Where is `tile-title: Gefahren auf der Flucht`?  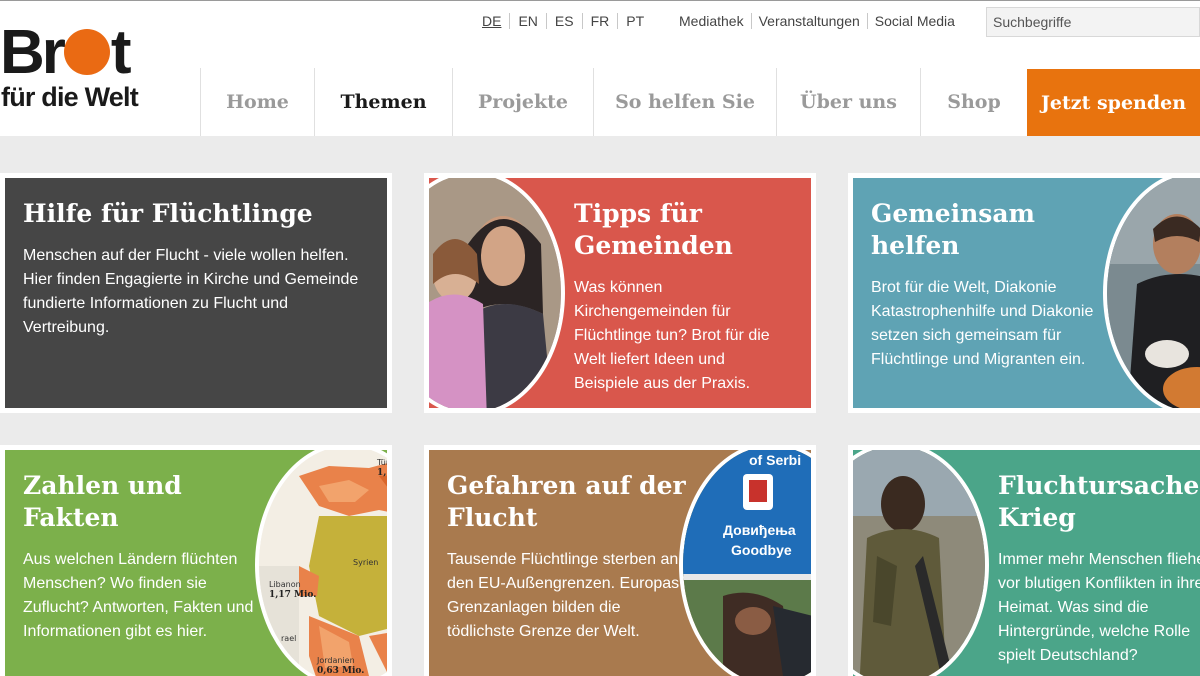
tile-title: Gefahren auf der Flucht is located at coordinates (566, 501).